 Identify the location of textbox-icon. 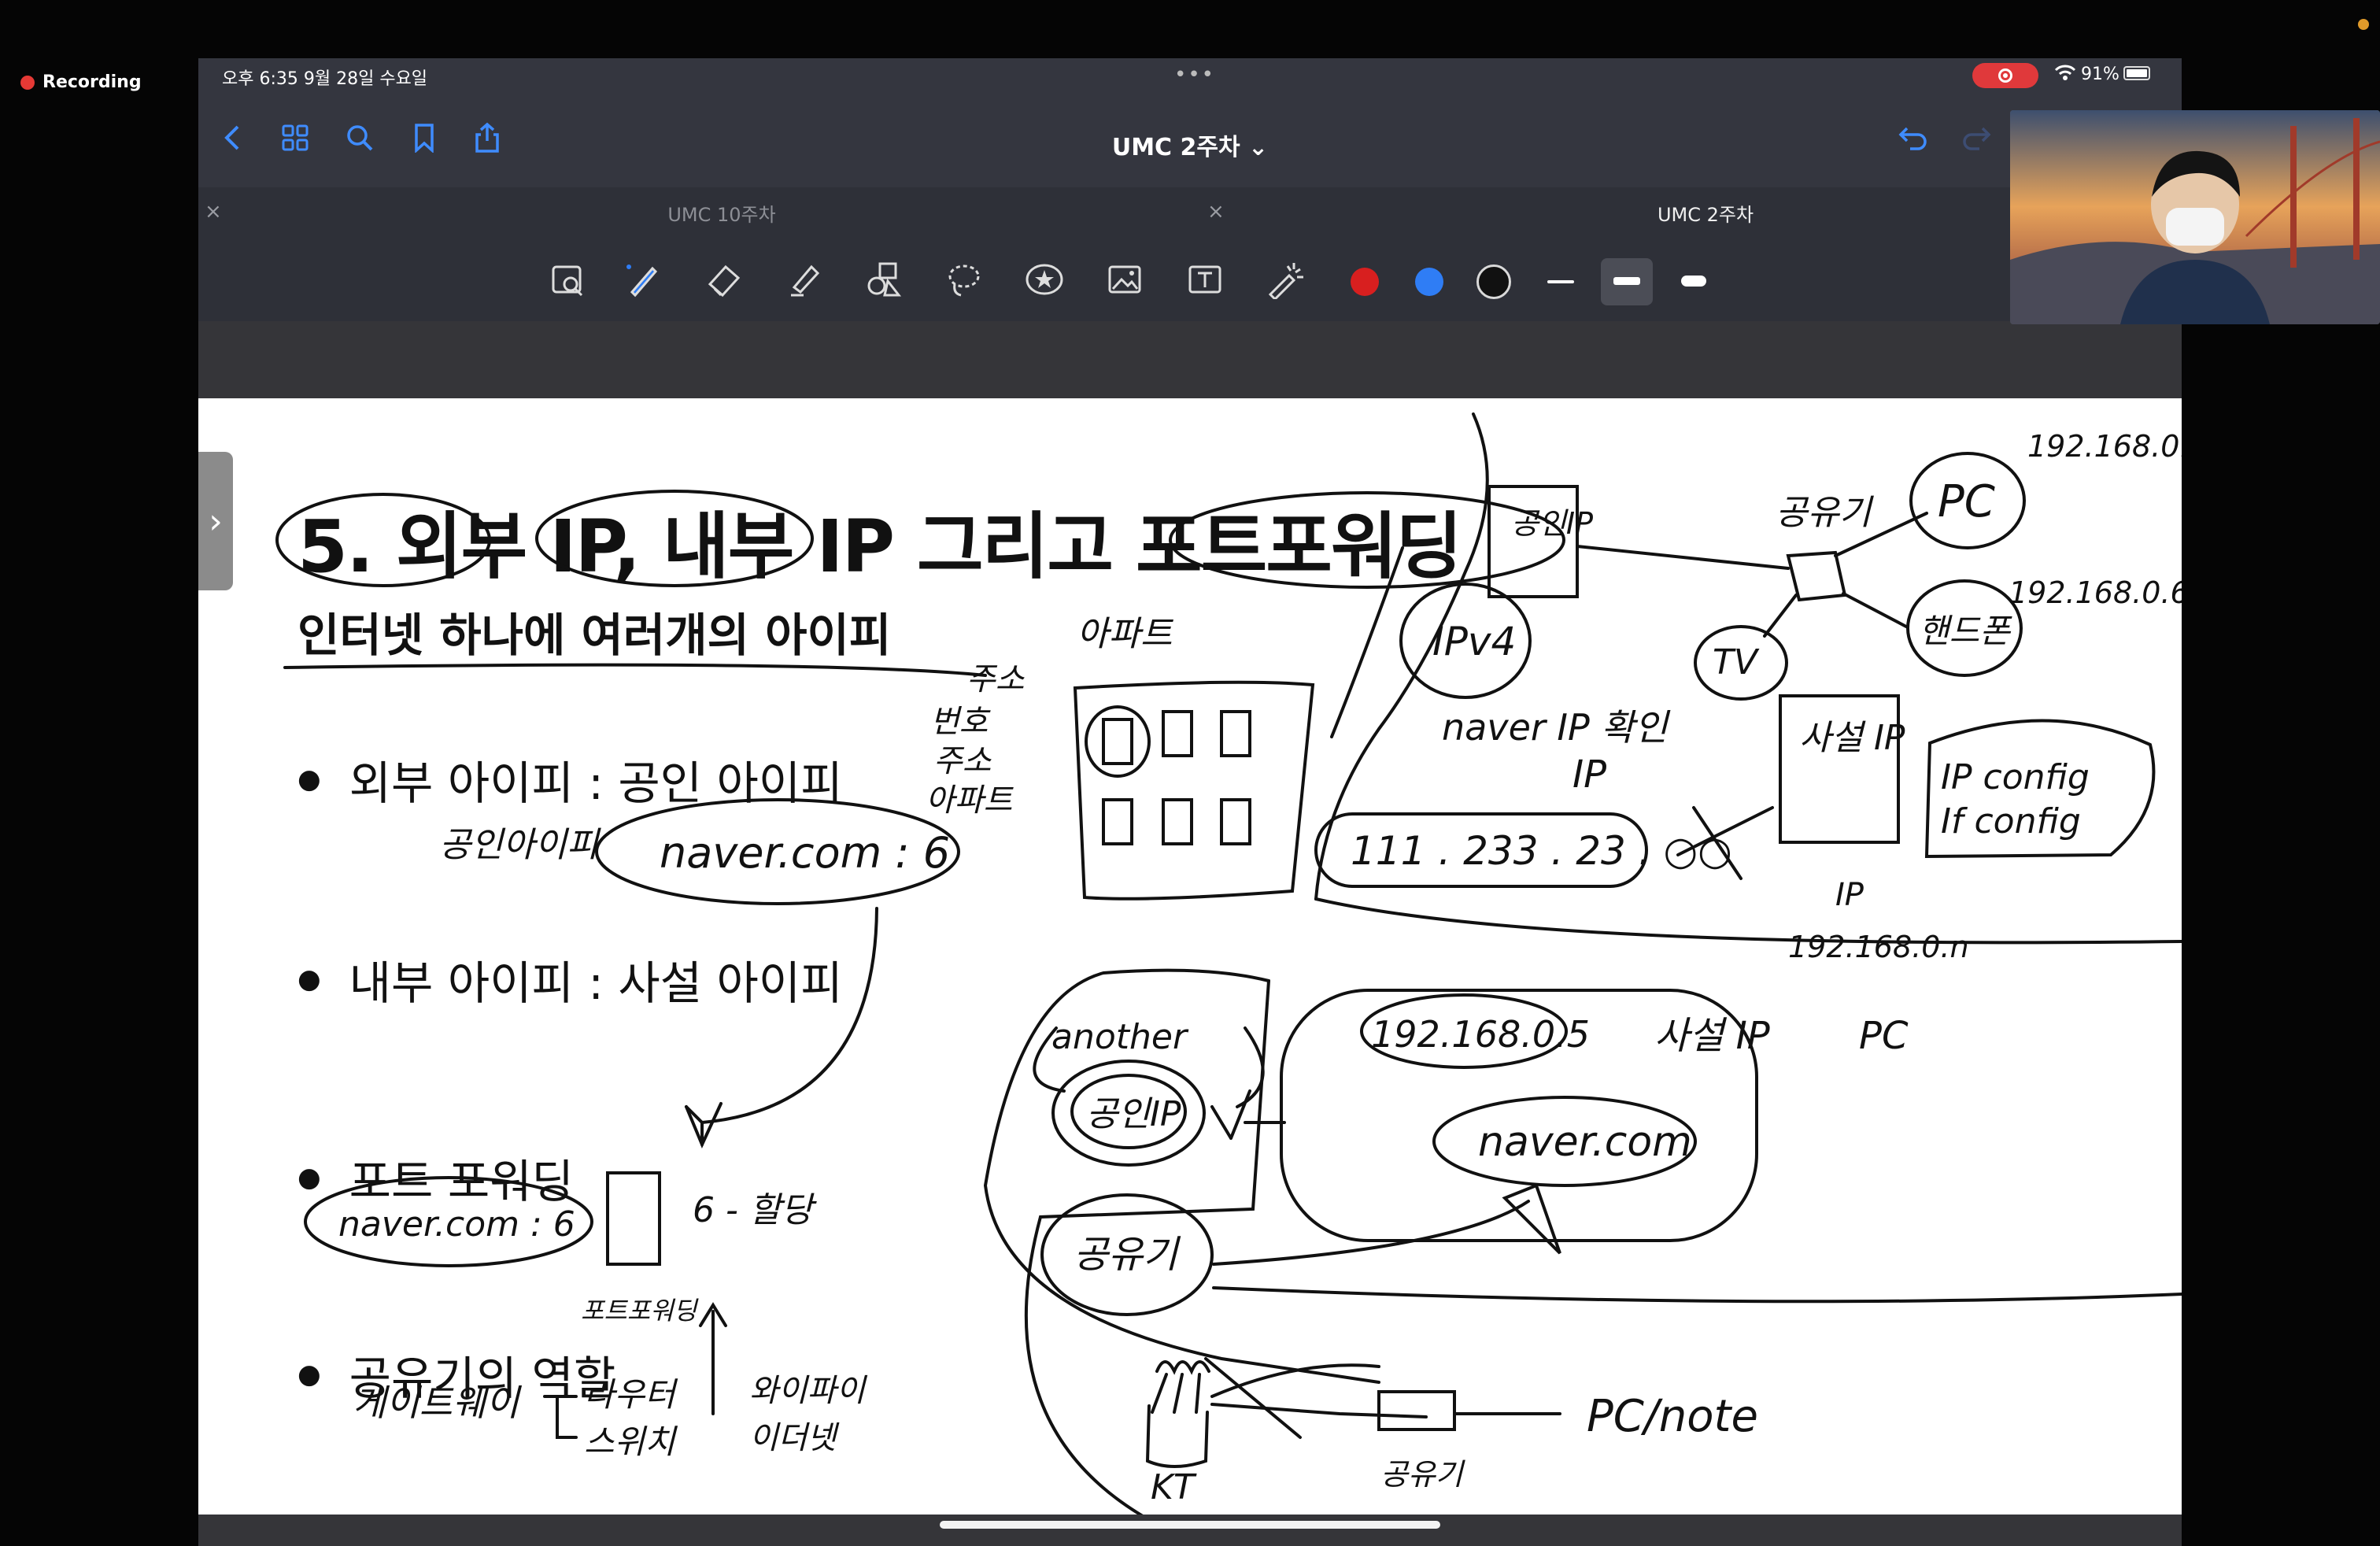
(1205, 279).